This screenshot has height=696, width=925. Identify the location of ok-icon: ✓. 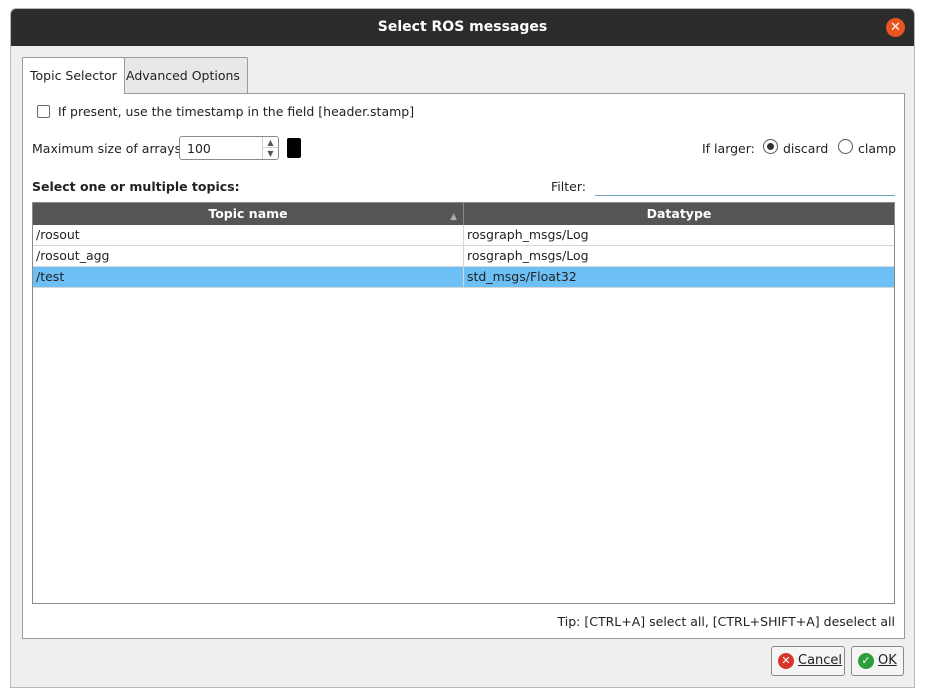
(866, 661).